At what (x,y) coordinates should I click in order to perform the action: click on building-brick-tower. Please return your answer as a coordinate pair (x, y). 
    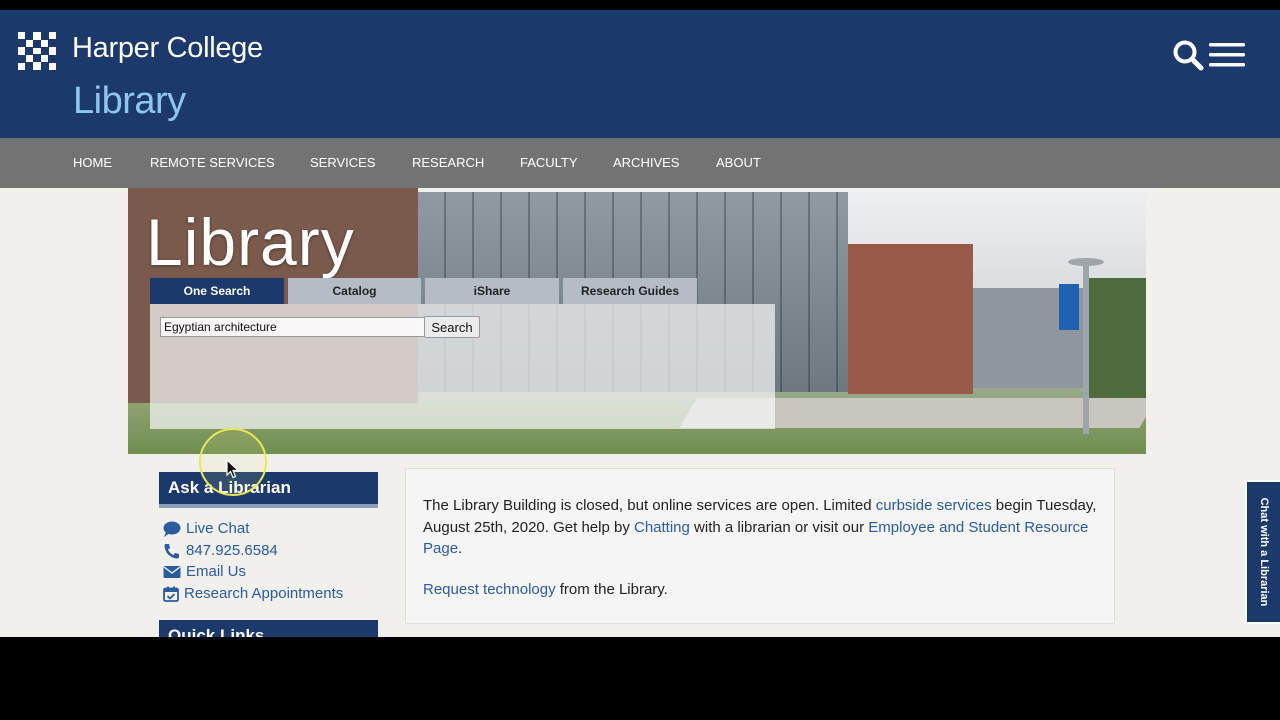
    Looking at the image, I should click on (910, 319).